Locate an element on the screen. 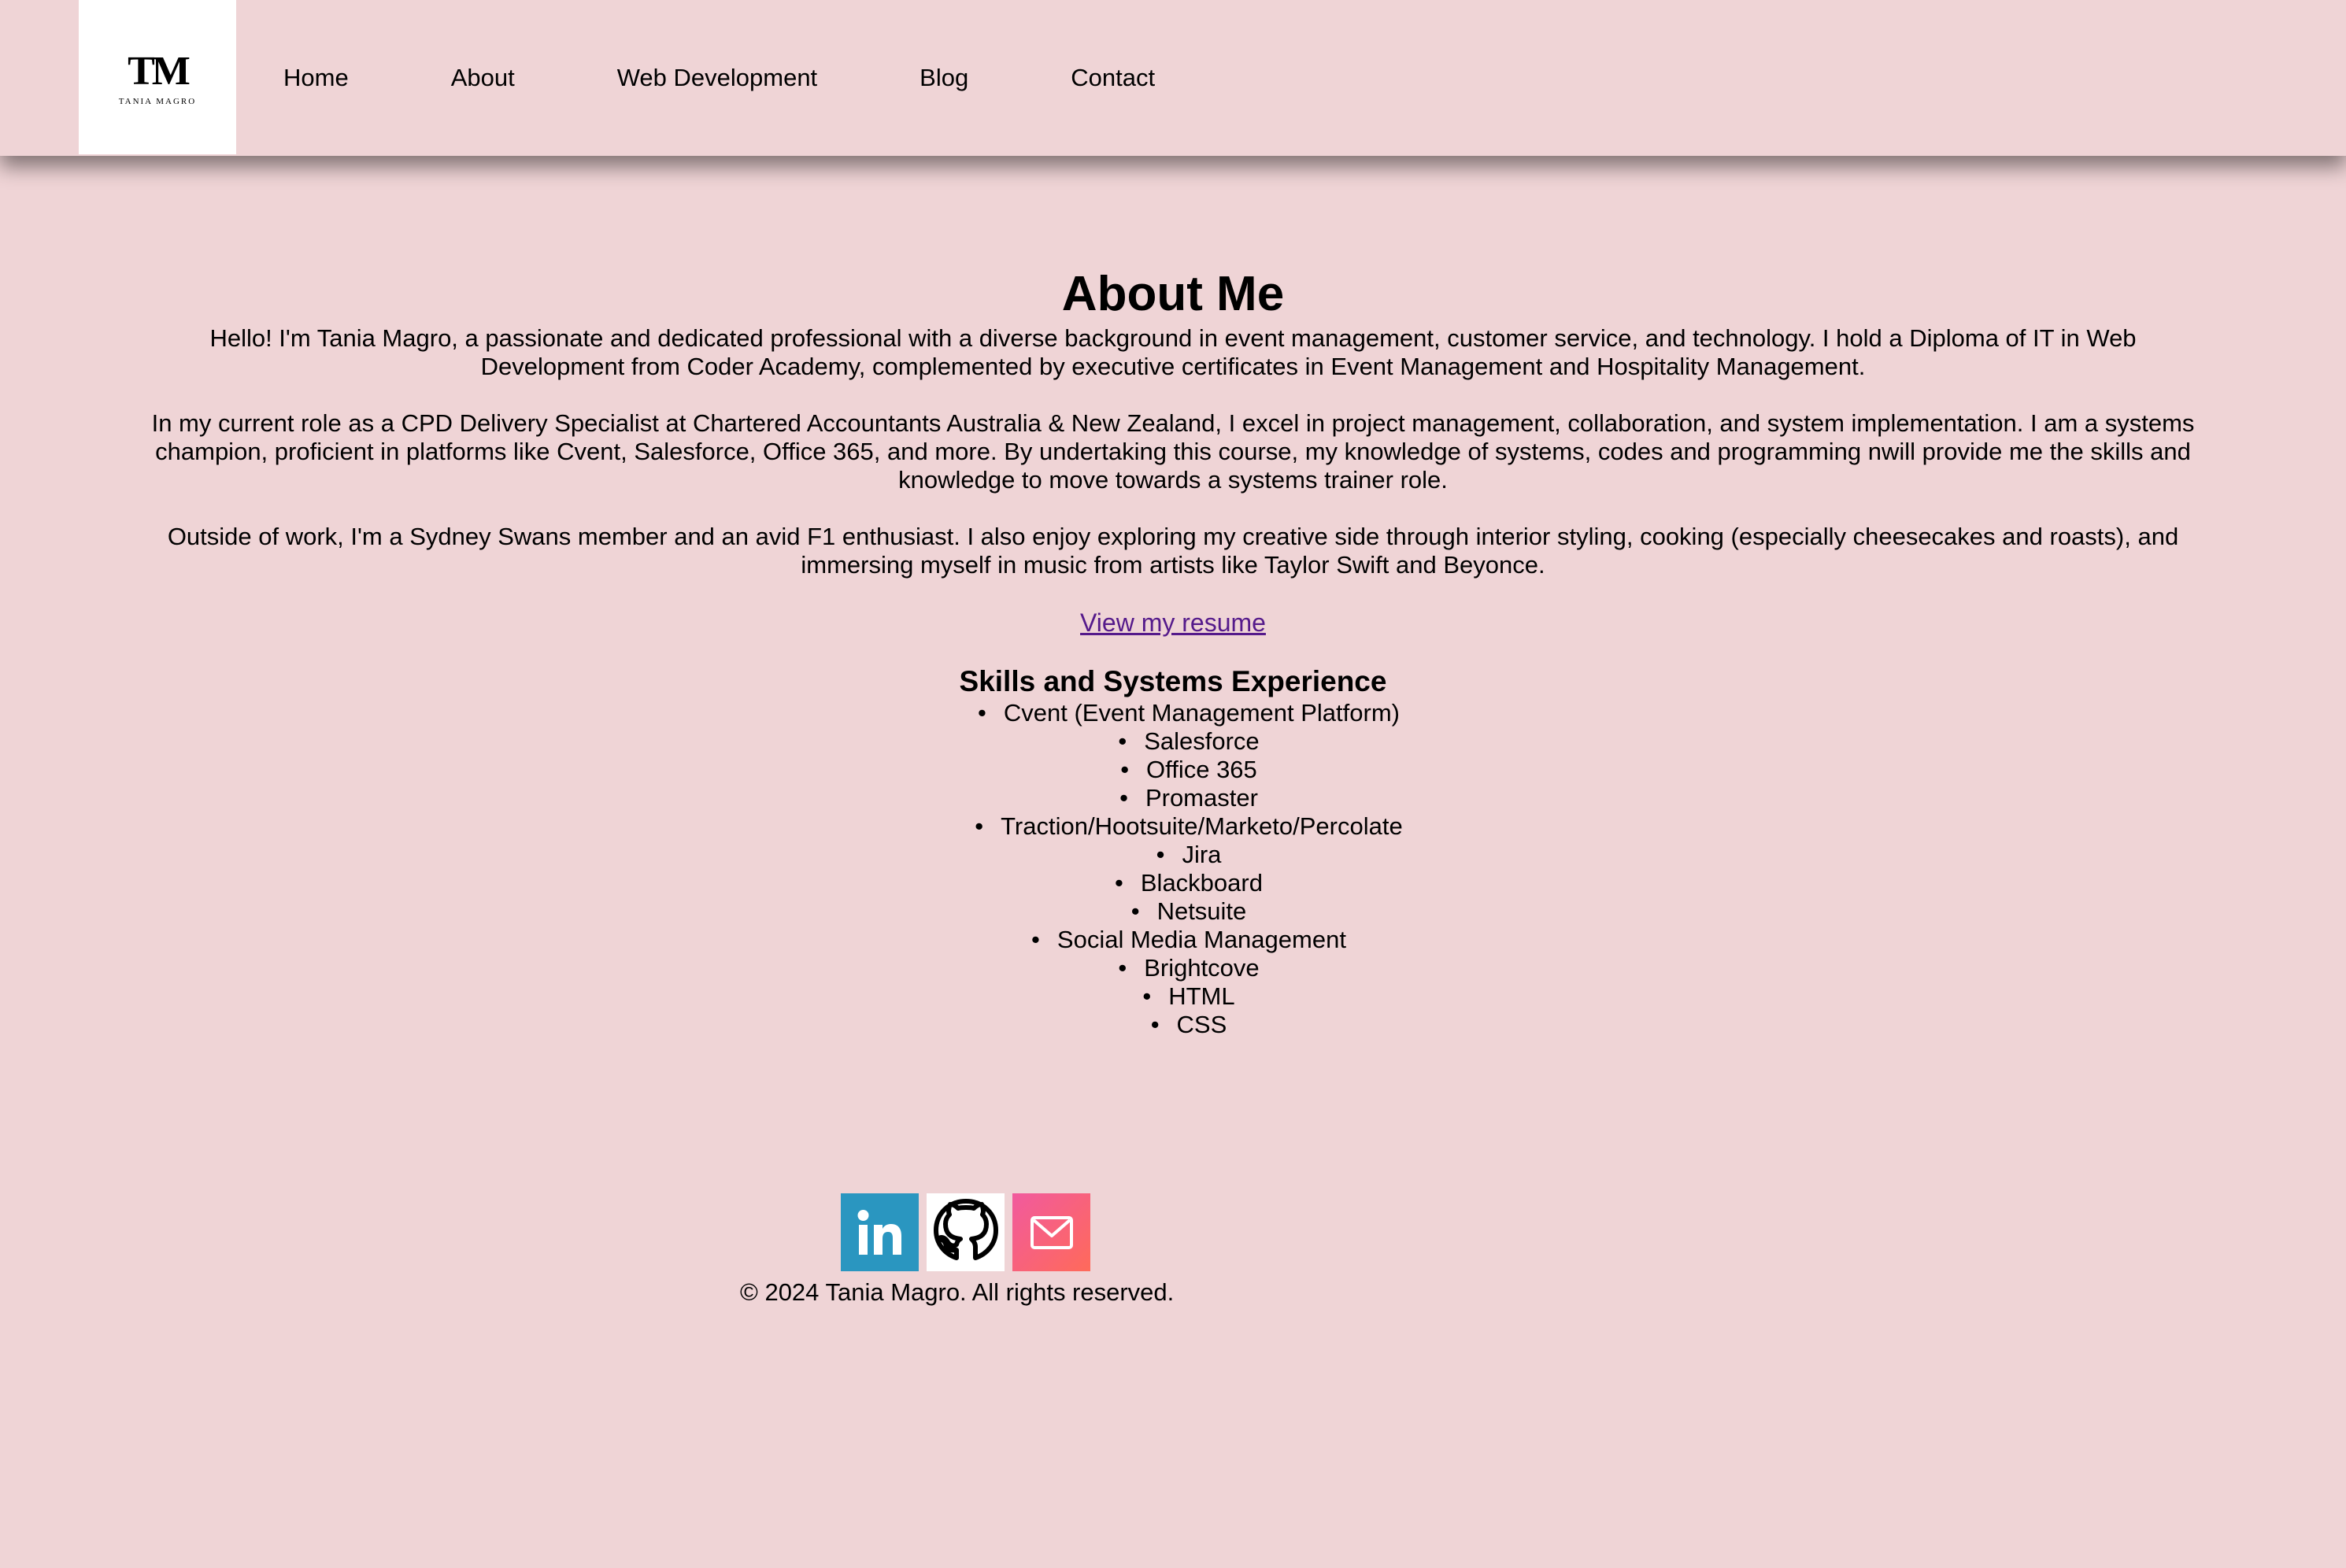 The width and height of the screenshot is (2346, 1568). nav-contact: Contact is located at coordinates (1113, 78).